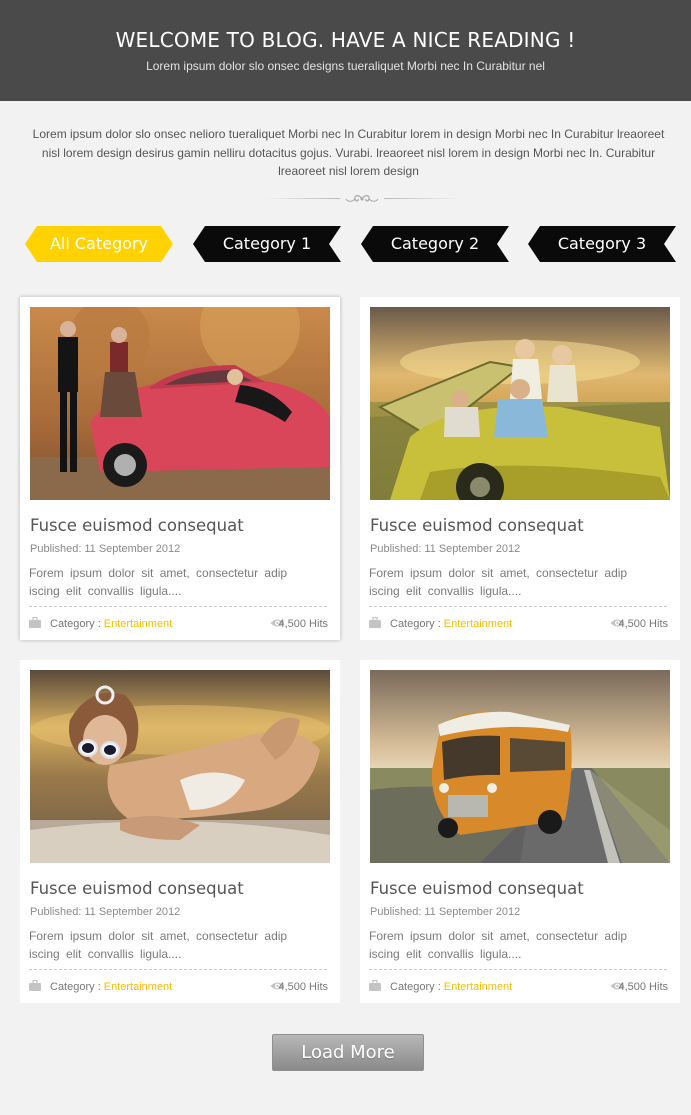  What do you see at coordinates (267, 244) in the screenshot?
I see `category-tab-1: Category 1` at bounding box center [267, 244].